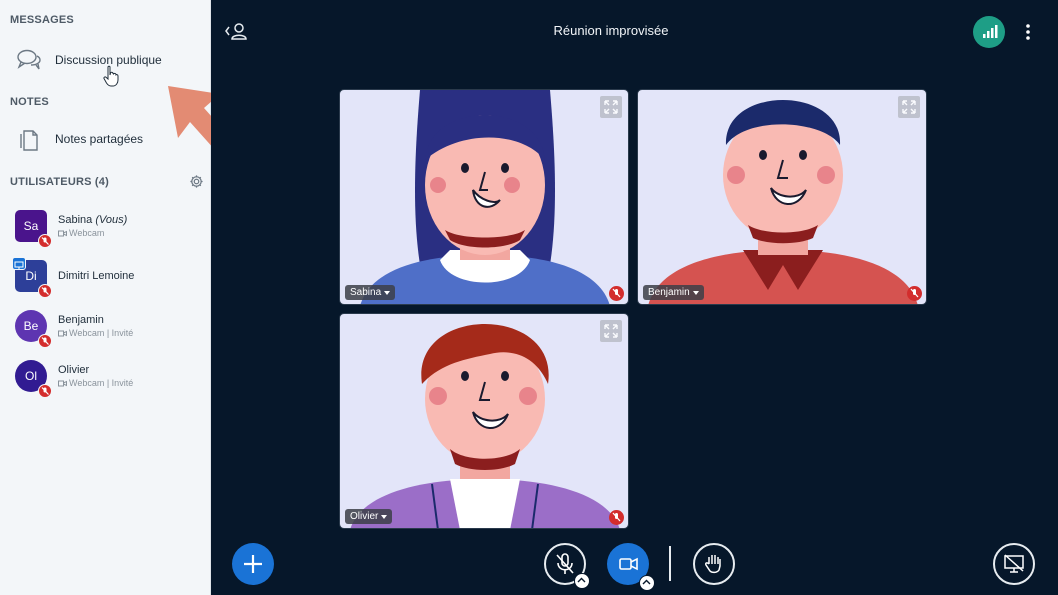 This screenshot has height=595, width=1058. I want to click on raise-hand-button, so click(714, 564).